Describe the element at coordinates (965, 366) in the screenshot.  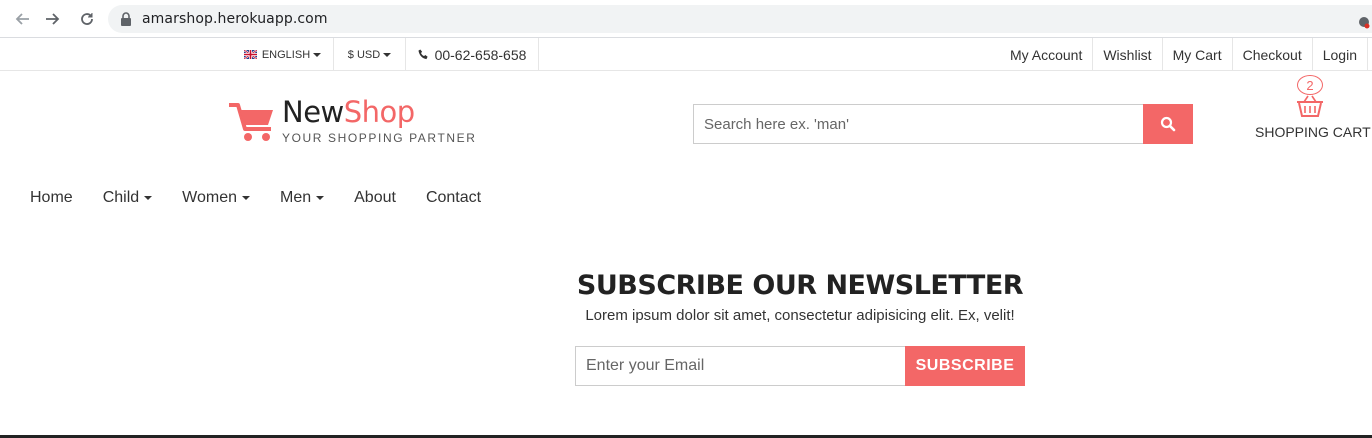
I see `subscribe-button: SUBSCRIBE` at that location.